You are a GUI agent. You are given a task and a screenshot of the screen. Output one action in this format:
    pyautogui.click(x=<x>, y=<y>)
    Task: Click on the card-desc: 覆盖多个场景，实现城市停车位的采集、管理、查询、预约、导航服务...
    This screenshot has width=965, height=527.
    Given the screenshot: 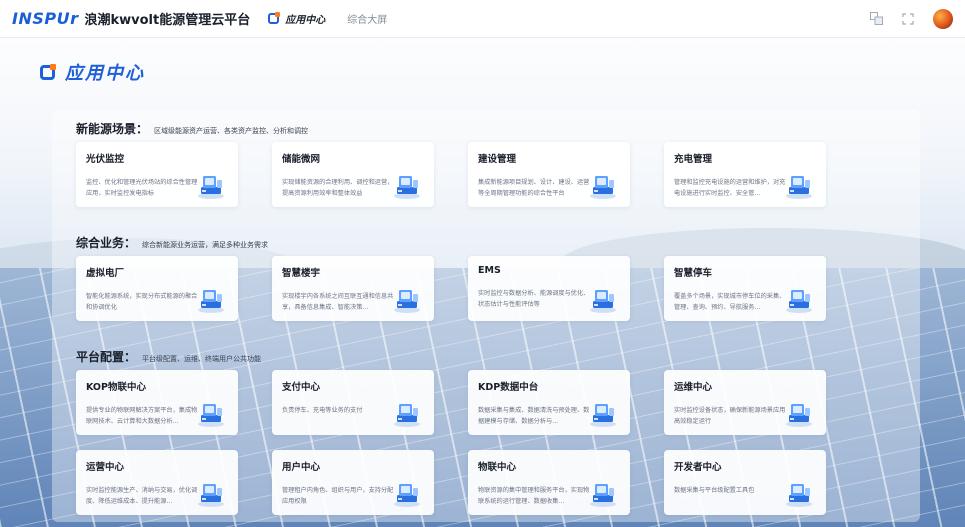 What is the action you would take?
    pyautogui.click(x=730, y=302)
    